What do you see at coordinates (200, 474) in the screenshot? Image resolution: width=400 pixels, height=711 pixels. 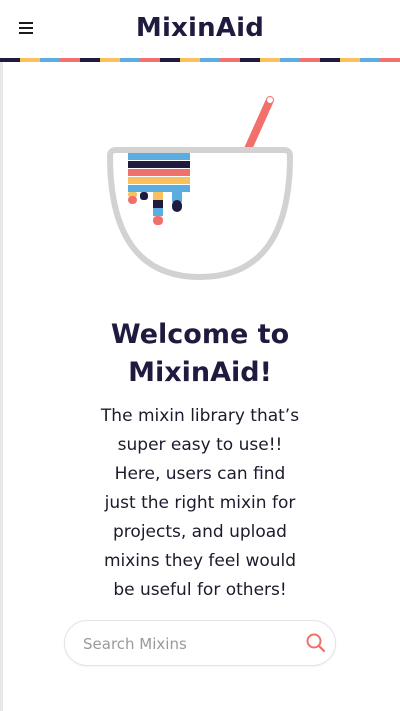 I see `desc-line: Here, users can find` at bounding box center [200, 474].